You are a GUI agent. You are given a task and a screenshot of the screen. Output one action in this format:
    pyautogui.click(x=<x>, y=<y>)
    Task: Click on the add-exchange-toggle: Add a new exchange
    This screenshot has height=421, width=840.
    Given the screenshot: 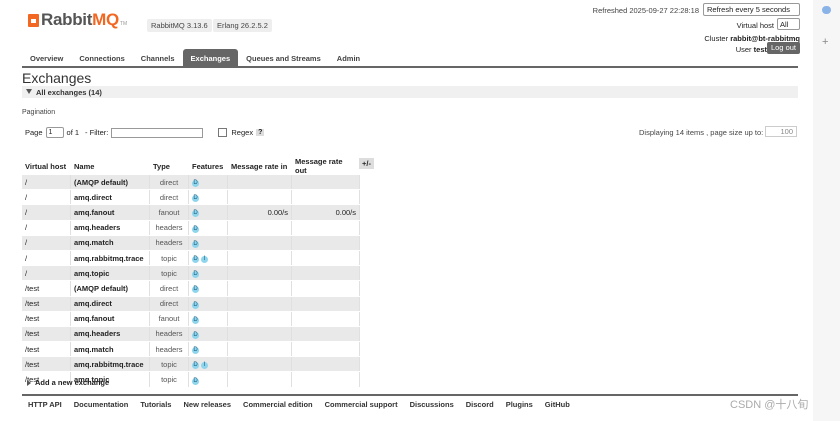 What is the action you would take?
    pyautogui.click(x=68, y=382)
    